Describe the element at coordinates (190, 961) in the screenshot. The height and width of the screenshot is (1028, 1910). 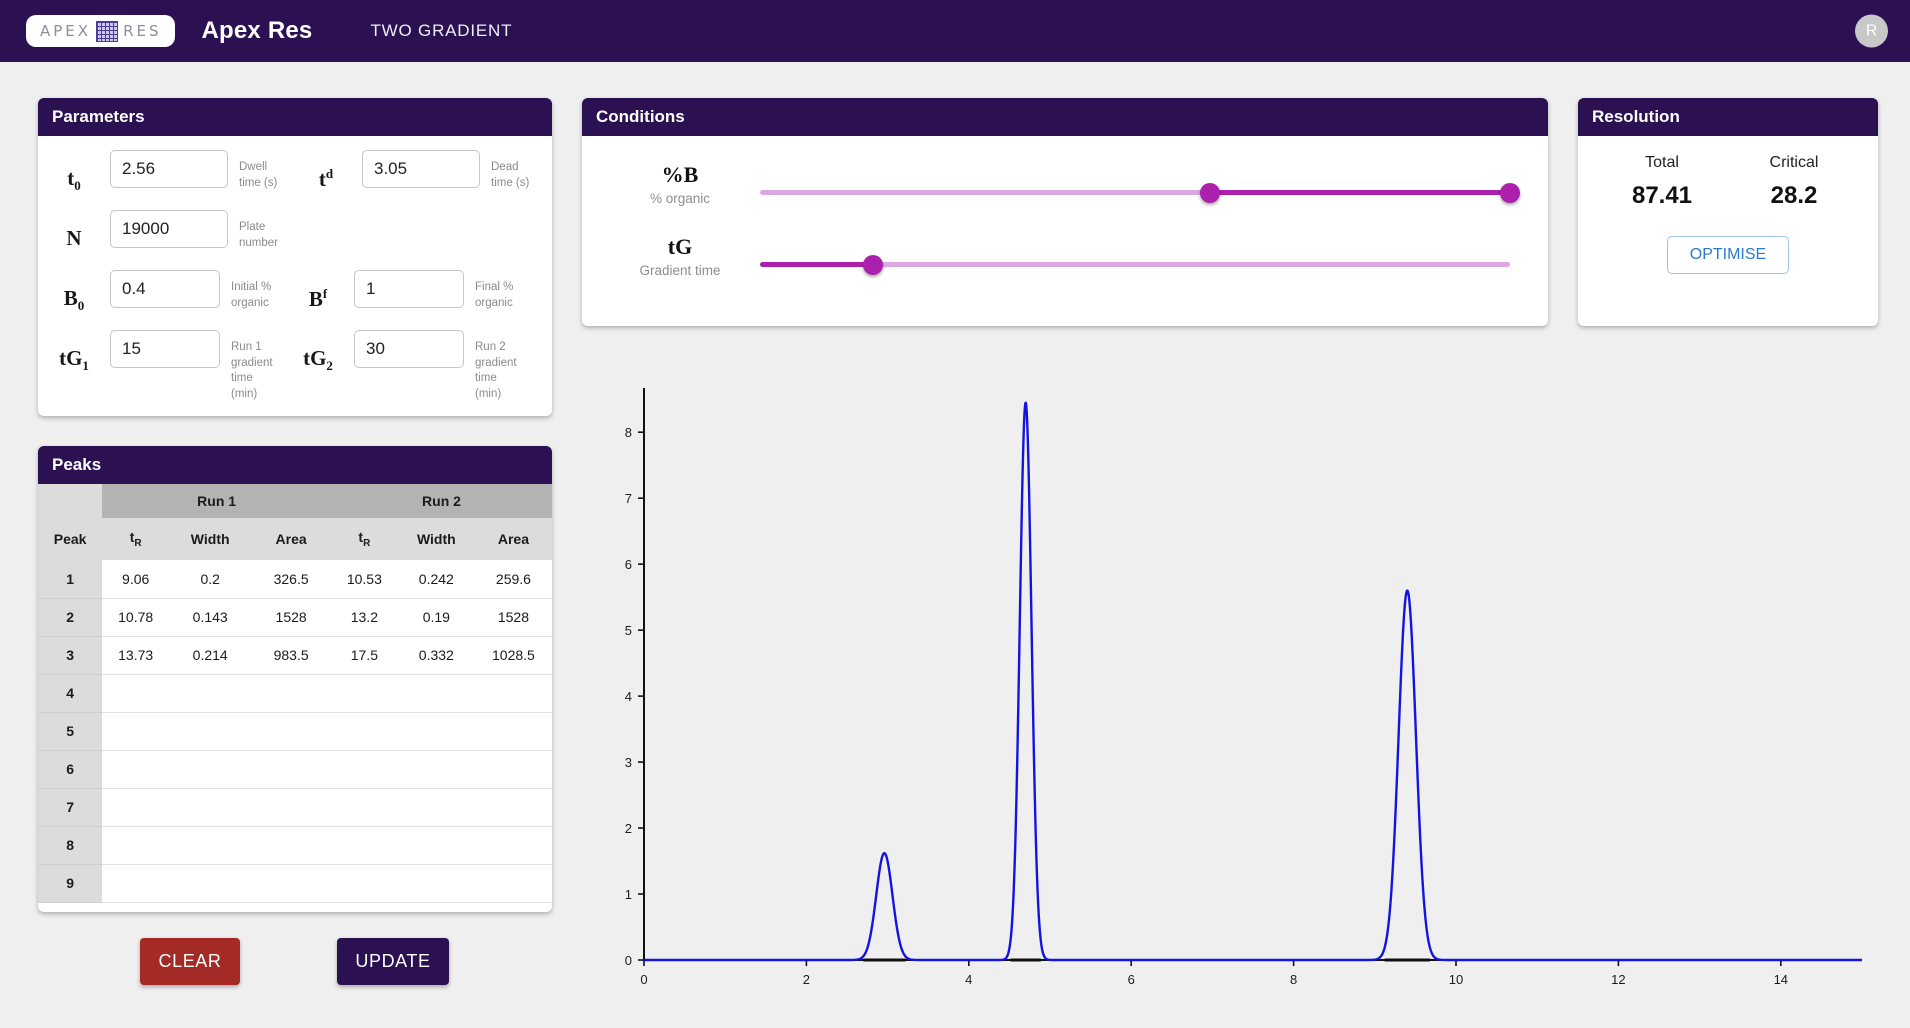
I see `clear-button: CLEAR` at that location.